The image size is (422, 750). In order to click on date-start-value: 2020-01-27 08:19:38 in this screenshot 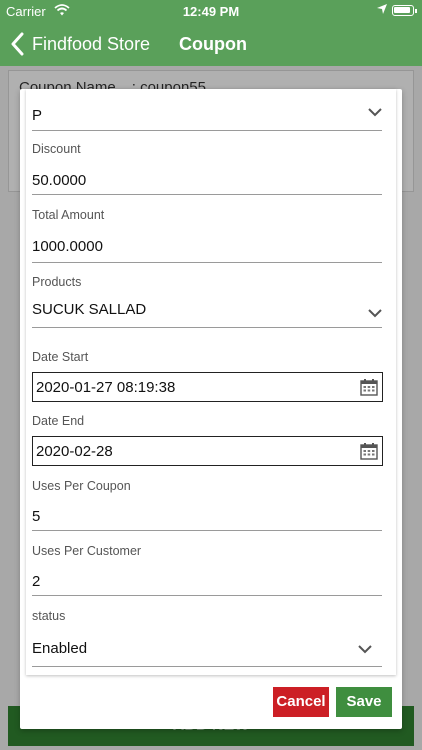, I will do `click(106, 387)`.